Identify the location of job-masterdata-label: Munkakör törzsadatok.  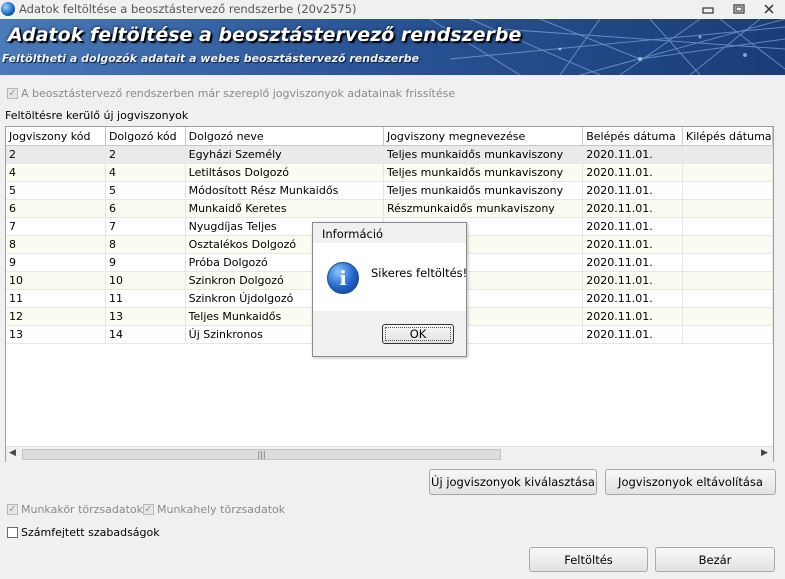
(82, 509).